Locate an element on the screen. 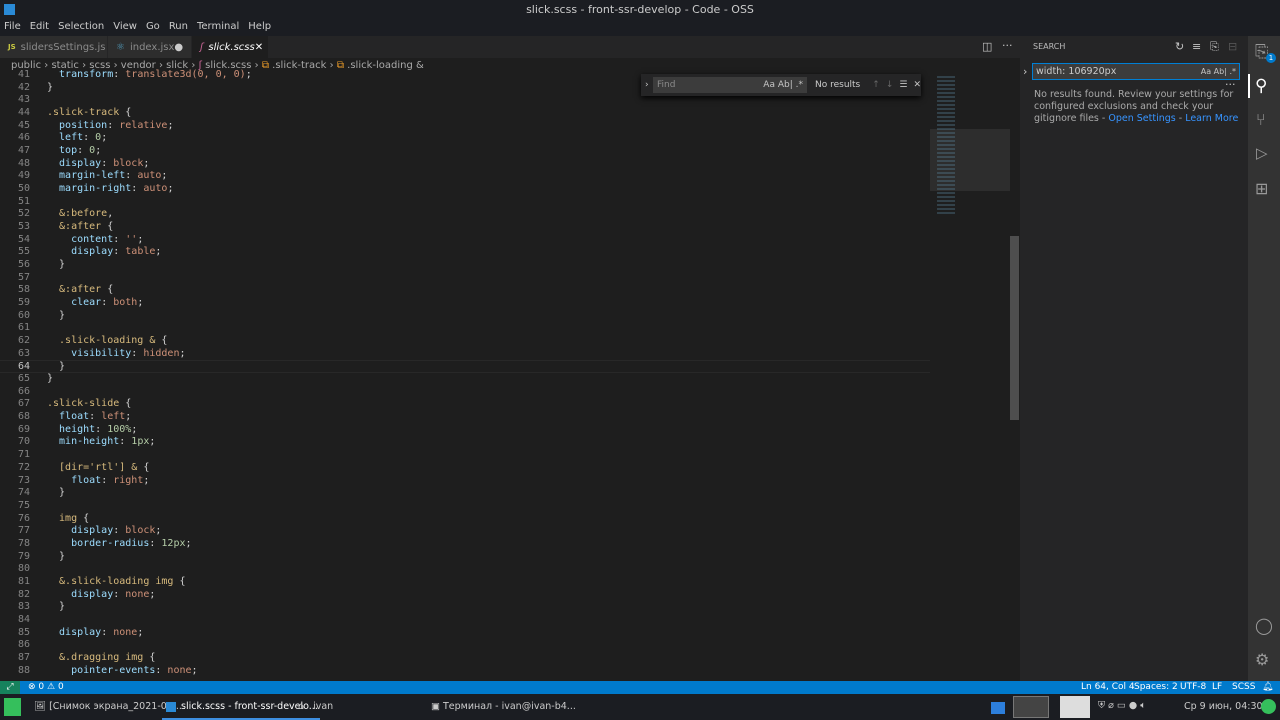 The height and width of the screenshot is (720, 1280). menu-view: View is located at coordinates (125, 28).